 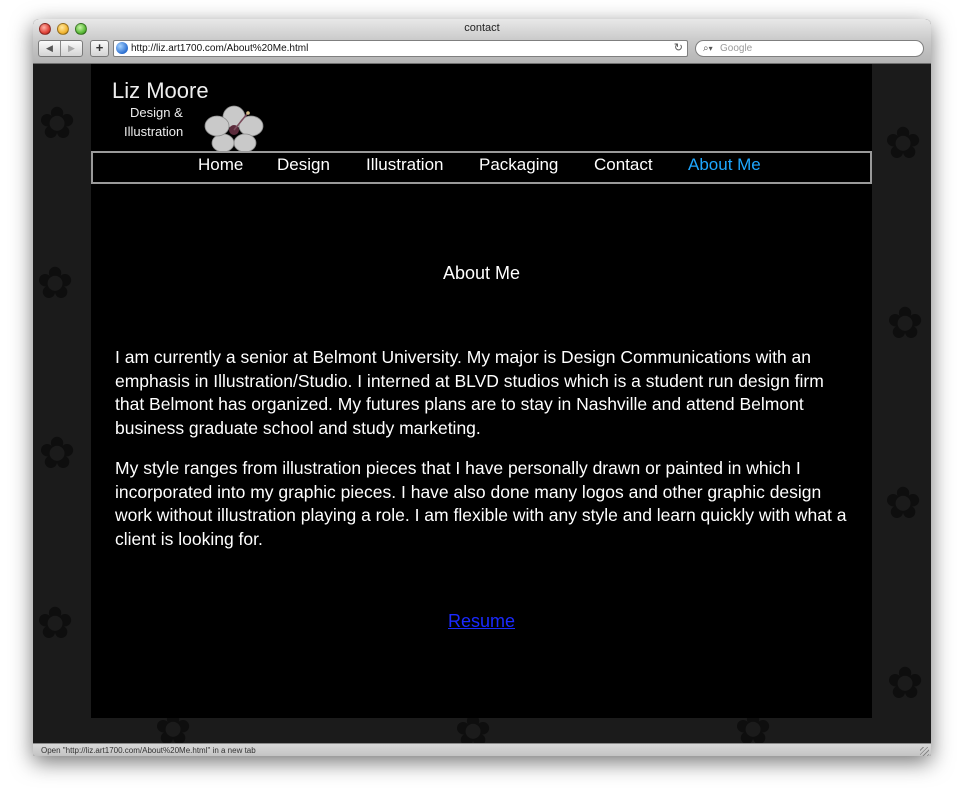 What do you see at coordinates (156, 112) in the screenshot?
I see `site-logo-tagline: Design &` at bounding box center [156, 112].